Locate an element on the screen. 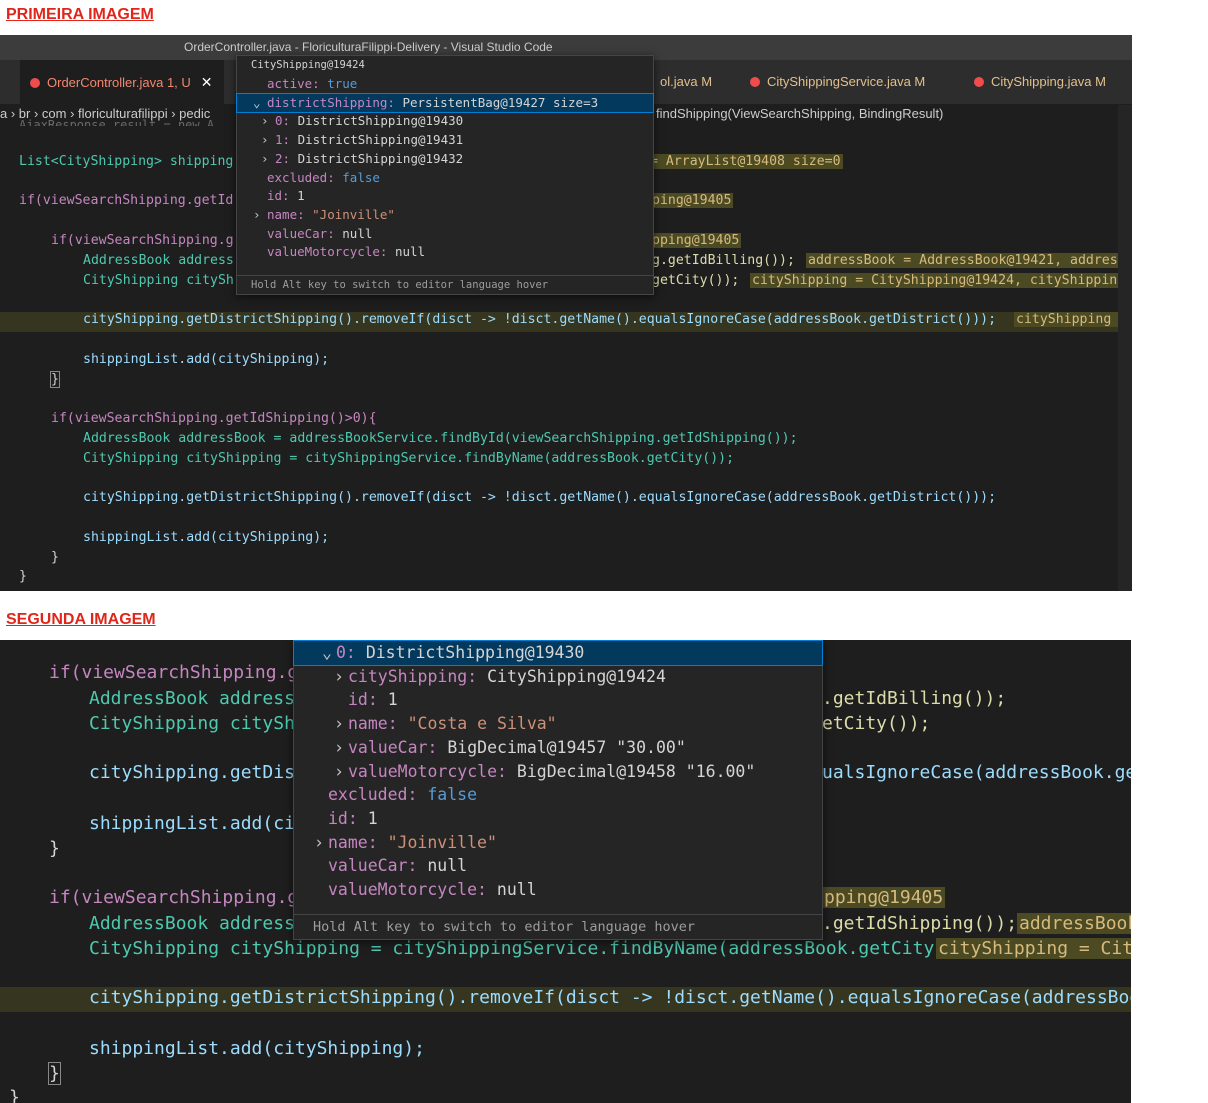 The image size is (1208, 1103). hover-row-key: id: is located at coordinates (348, 818).